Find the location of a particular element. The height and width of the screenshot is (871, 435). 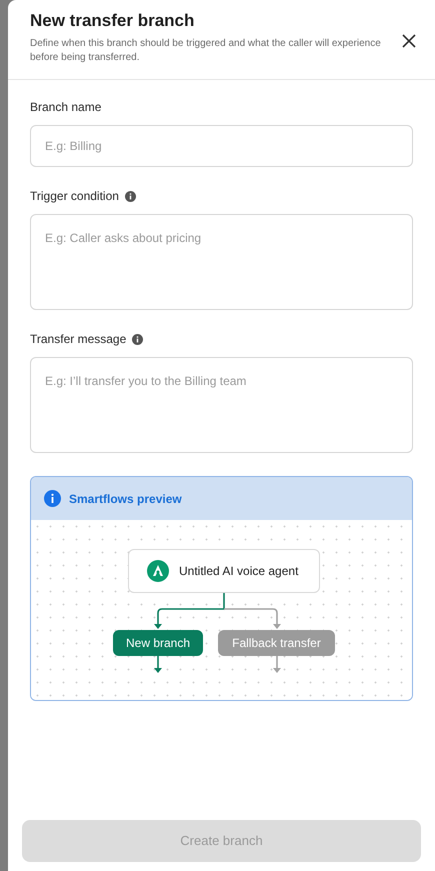

text-area: E.g: Caller asks about pricing is located at coordinates (221, 262).